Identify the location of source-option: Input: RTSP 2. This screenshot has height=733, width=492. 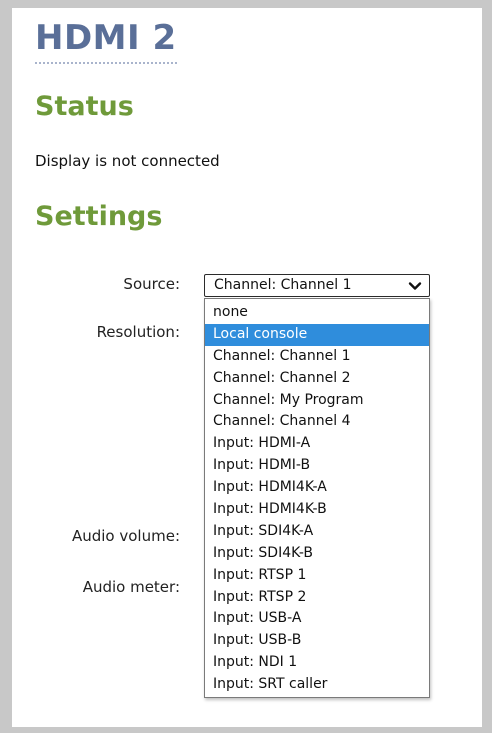
(317, 598).